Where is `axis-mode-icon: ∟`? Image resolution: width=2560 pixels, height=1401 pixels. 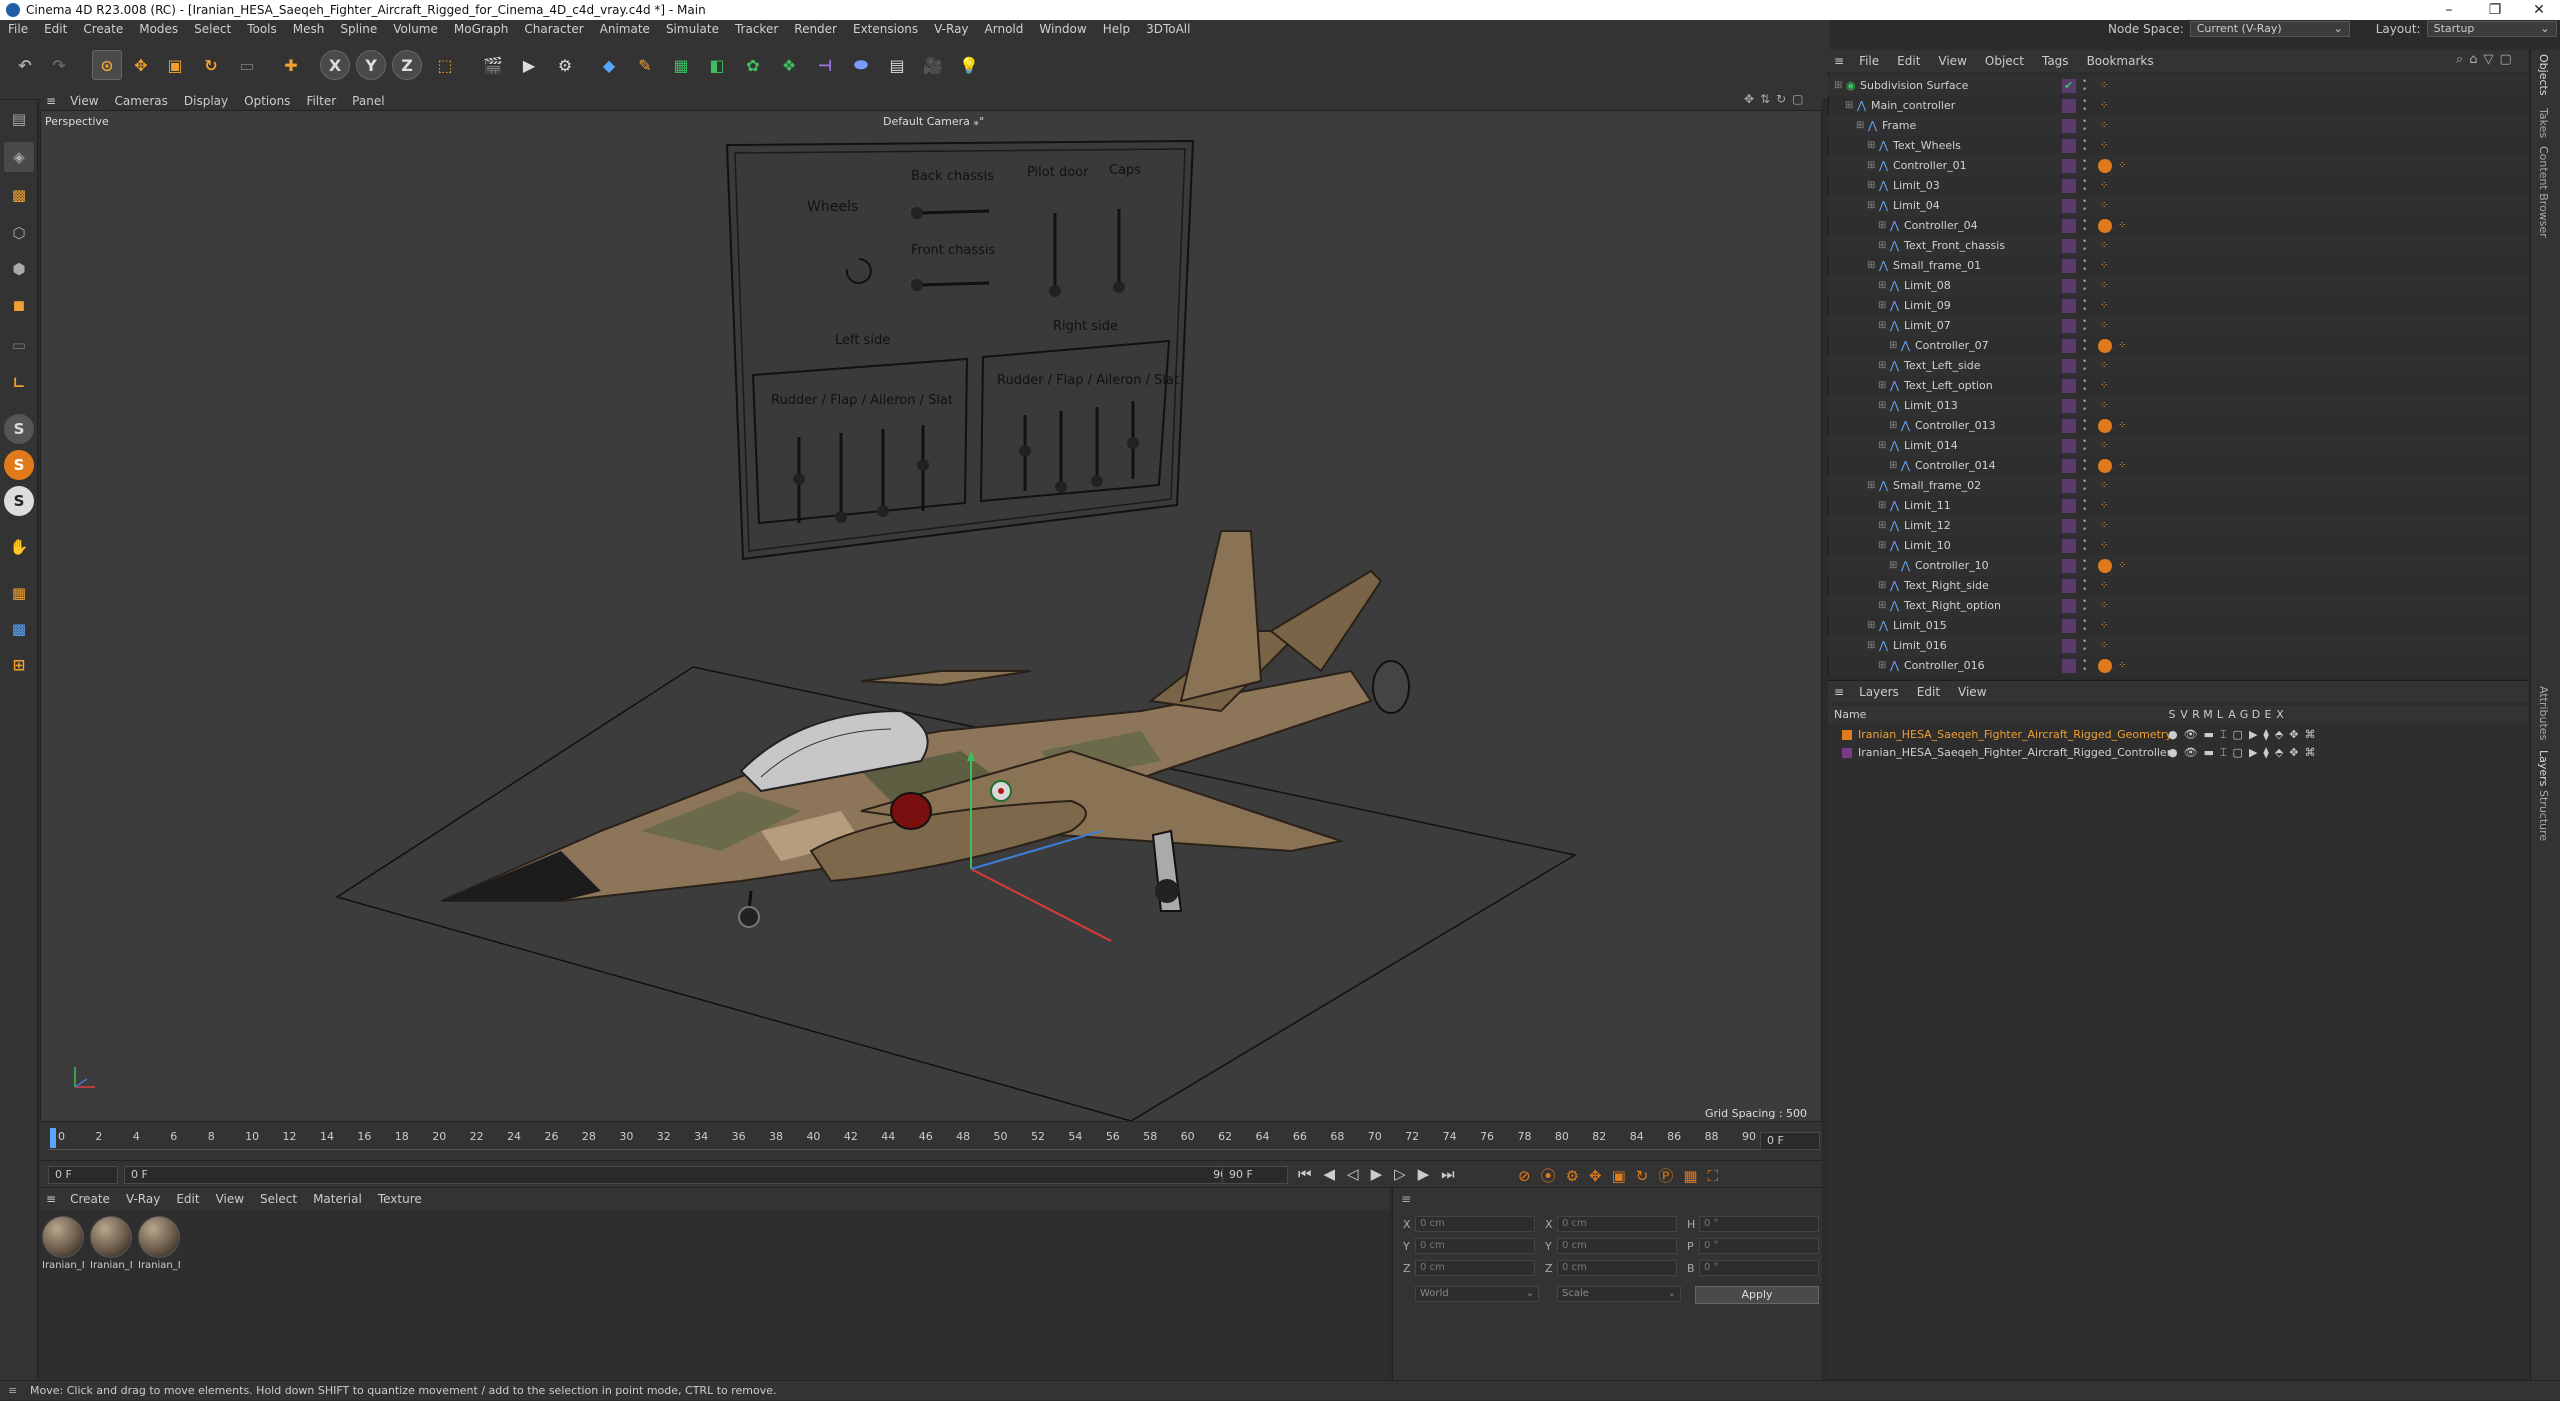 axis-mode-icon: ∟ is located at coordinates (19, 383).